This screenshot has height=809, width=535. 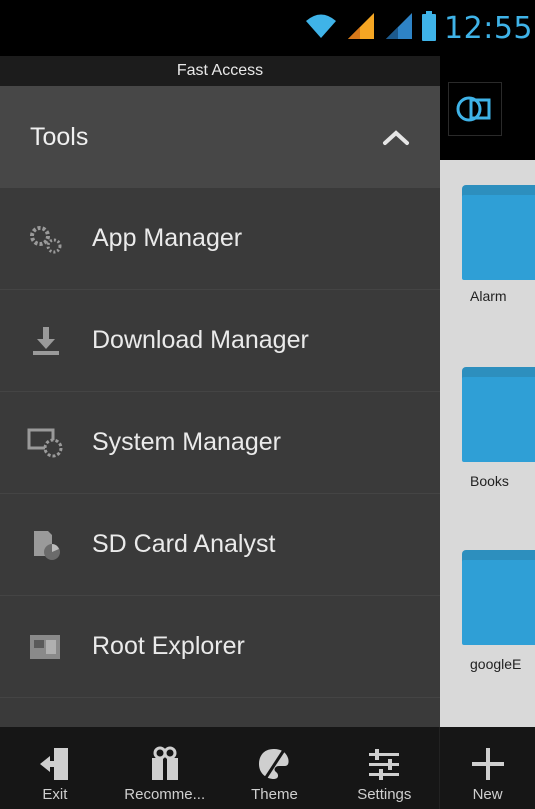 I want to click on section-title: Tools, so click(x=59, y=136).